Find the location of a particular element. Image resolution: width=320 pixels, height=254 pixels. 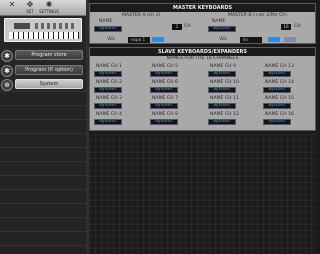

top-toolbar: ✕ ✥ SET ✺ SETTINGS is located at coordinates (43, 8).